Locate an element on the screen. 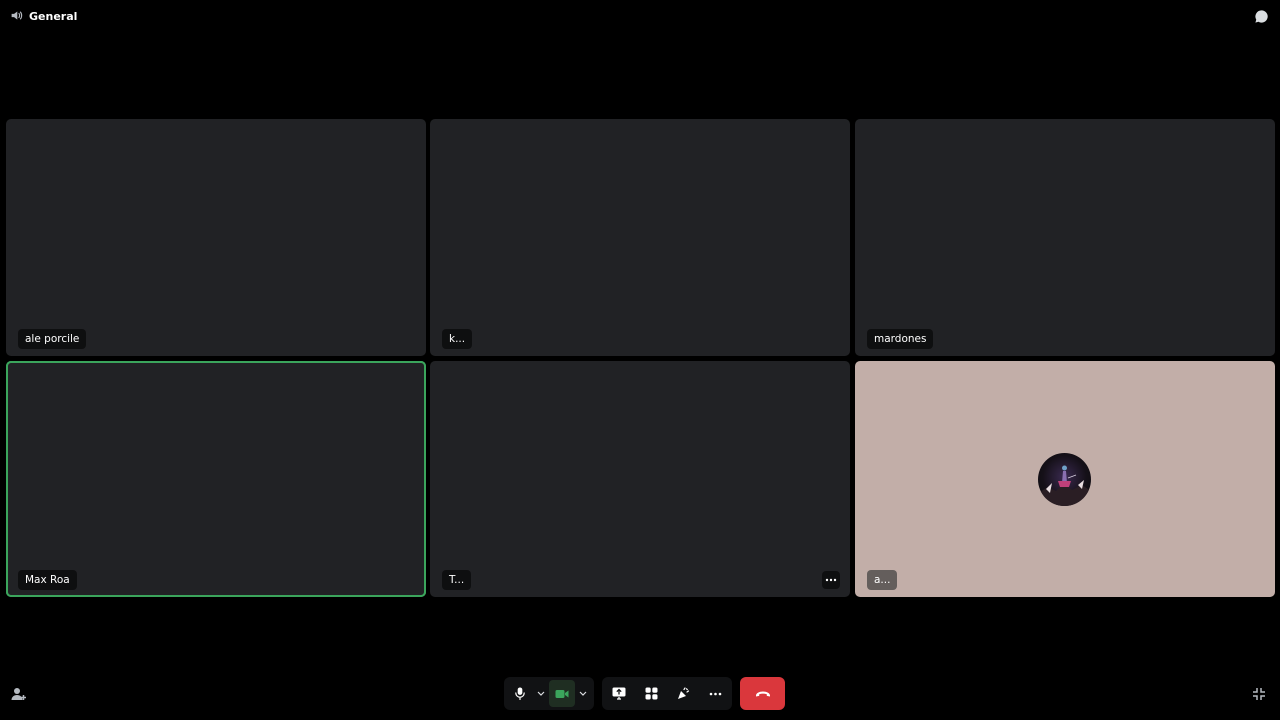  video-camera-icon is located at coordinates (562, 693).